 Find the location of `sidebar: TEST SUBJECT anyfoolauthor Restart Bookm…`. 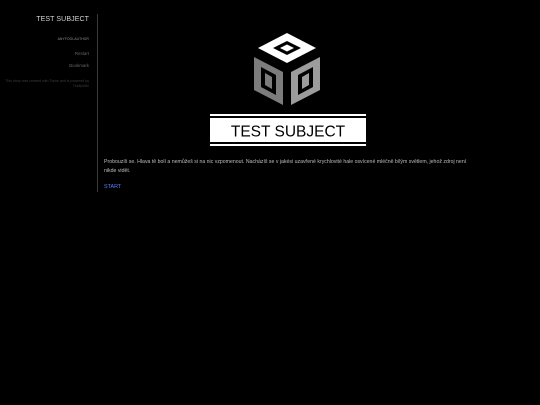

sidebar: TEST SUBJECT anyfoolauthor Restart Bookm… is located at coordinates (49, 103).